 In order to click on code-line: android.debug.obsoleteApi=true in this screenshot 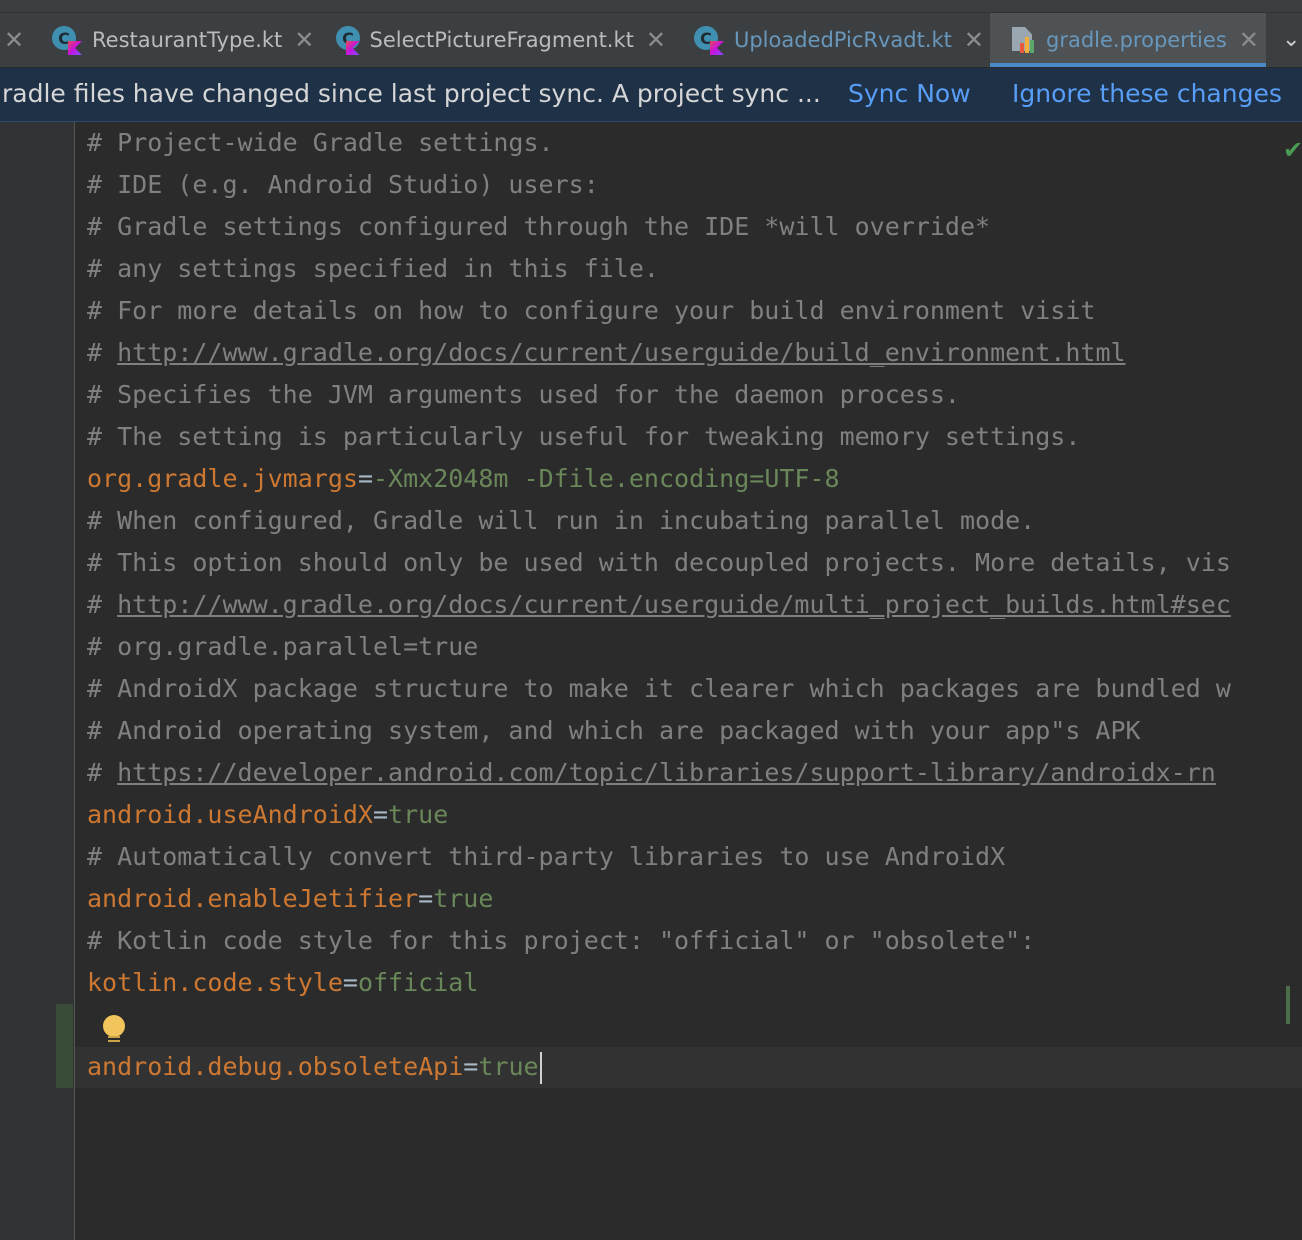, I will do `click(694, 1067)`.